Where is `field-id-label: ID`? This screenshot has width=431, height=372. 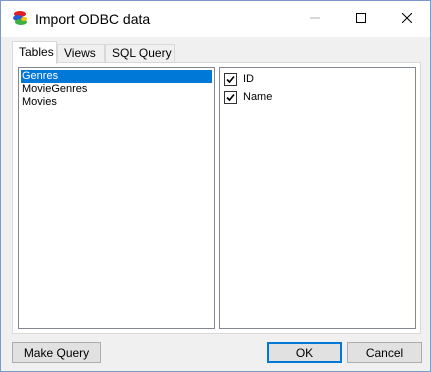
field-id-label: ID is located at coordinates (248, 79).